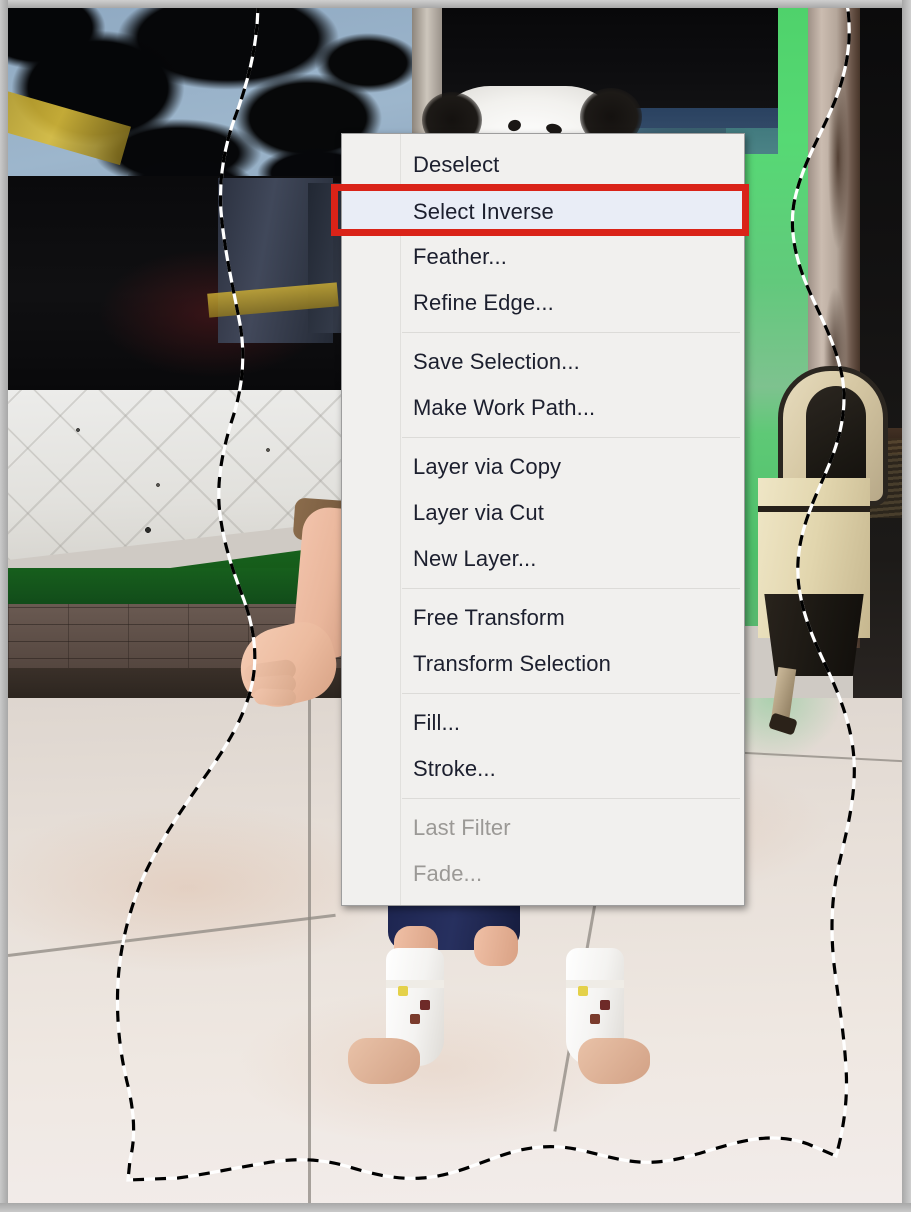 The image size is (911, 1212). What do you see at coordinates (496, 946) in the screenshot?
I see `child-leg-right` at bounding box center [496, 946].